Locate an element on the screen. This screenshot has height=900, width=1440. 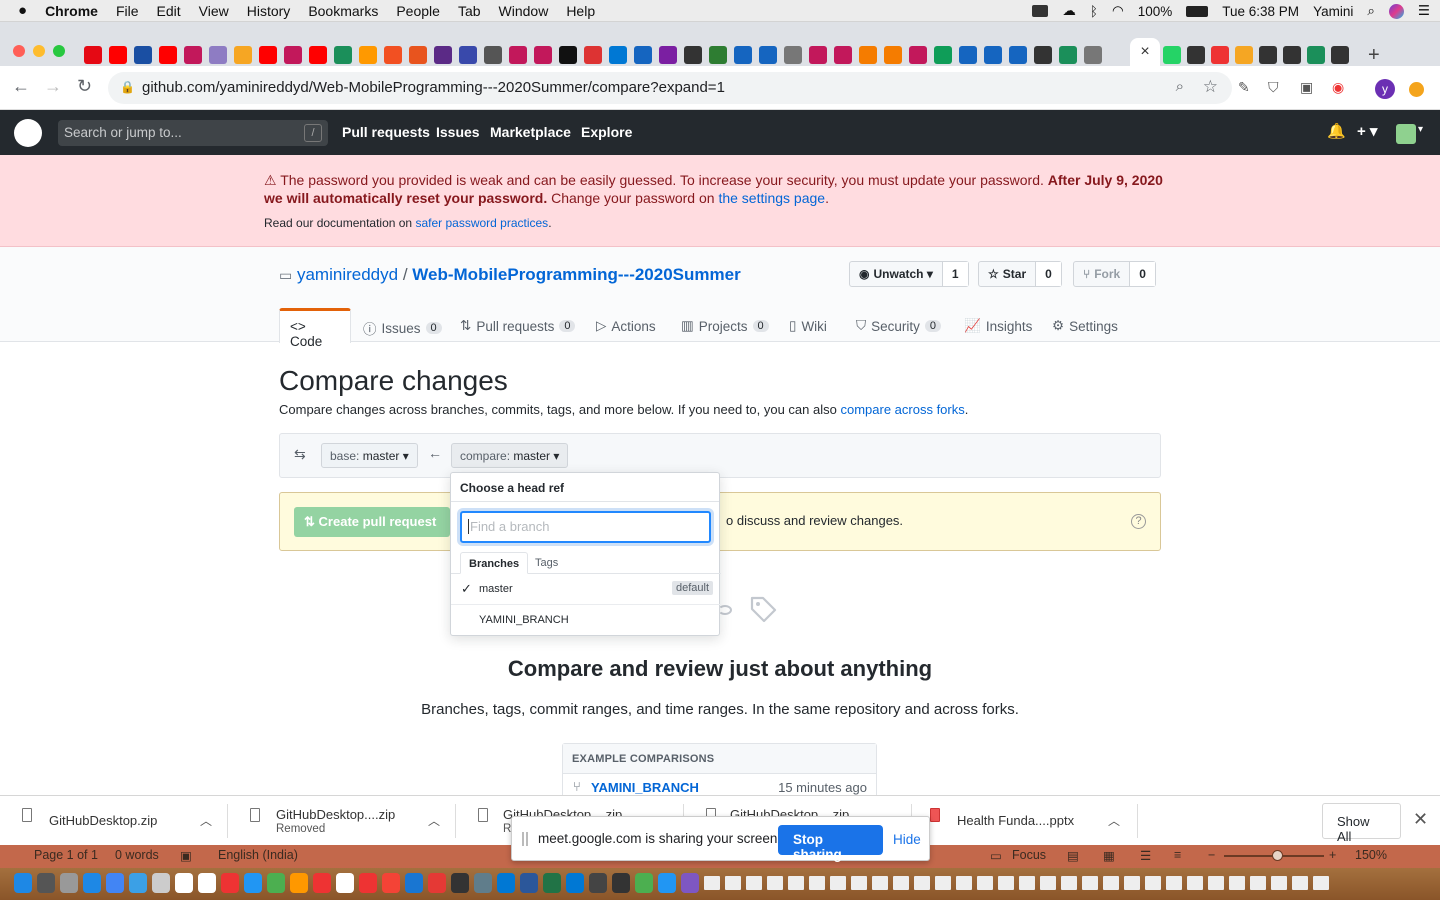
back-icon: ← is located at coordinates (21, 86).